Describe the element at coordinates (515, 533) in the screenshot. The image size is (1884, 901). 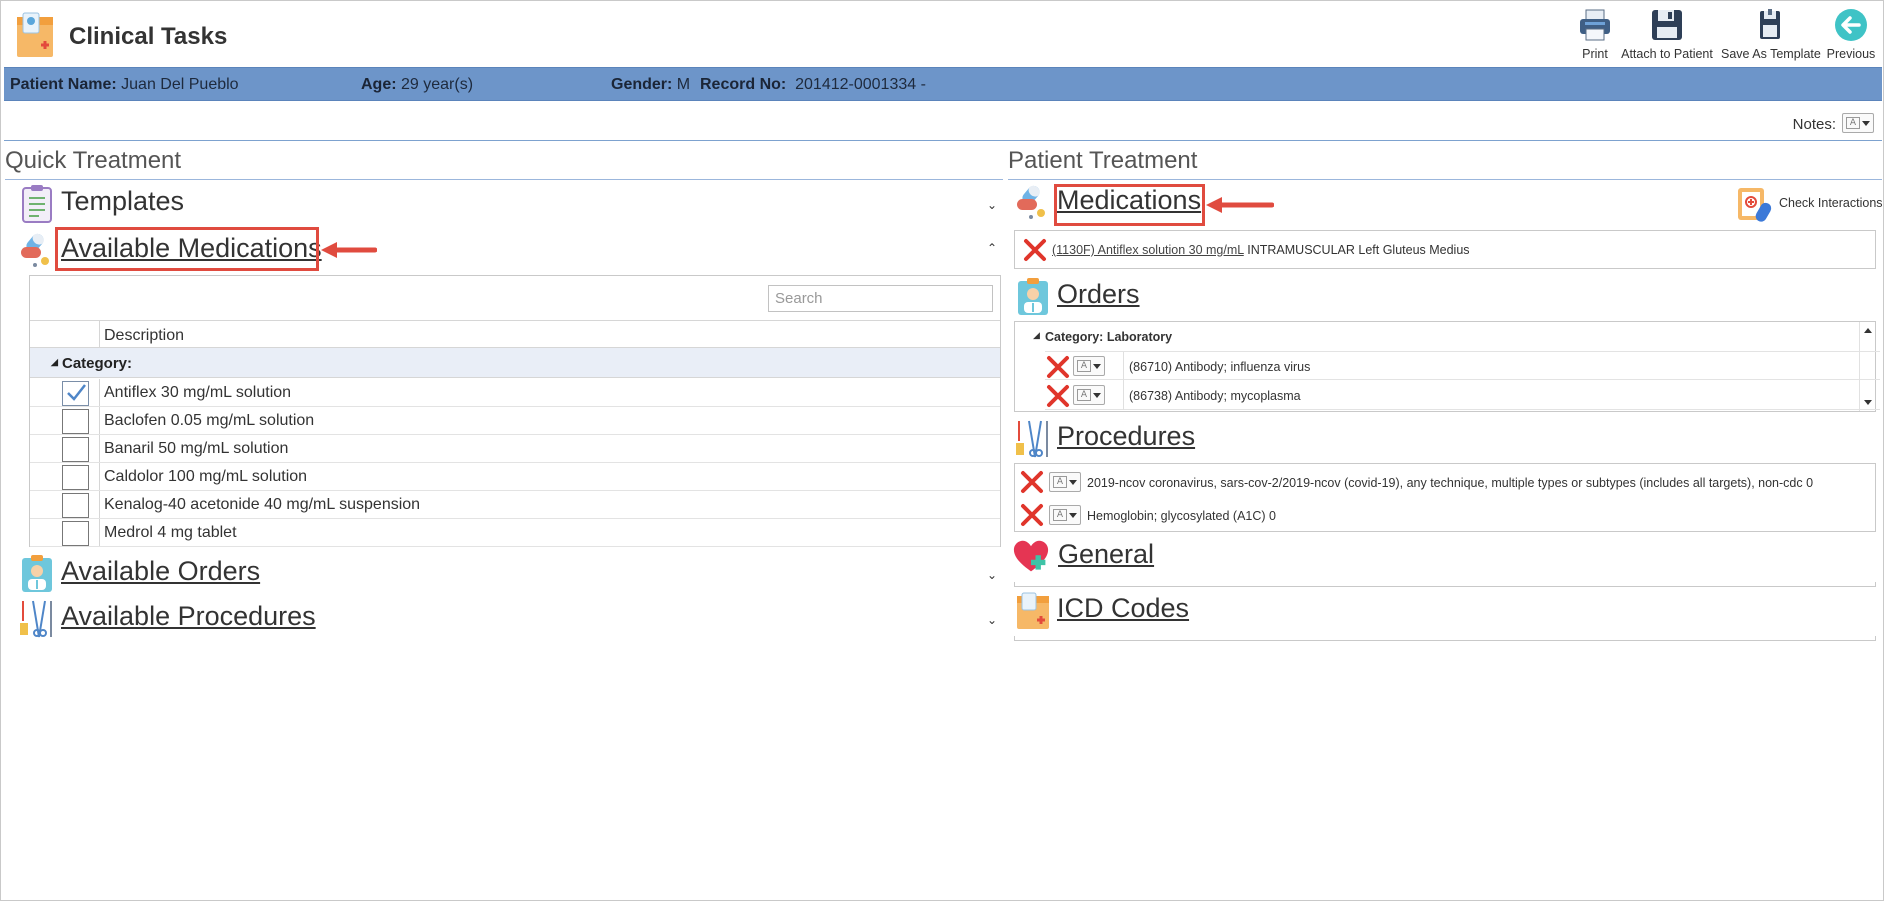
I see `table-row: Medrol 4 mg tablet` at that location.